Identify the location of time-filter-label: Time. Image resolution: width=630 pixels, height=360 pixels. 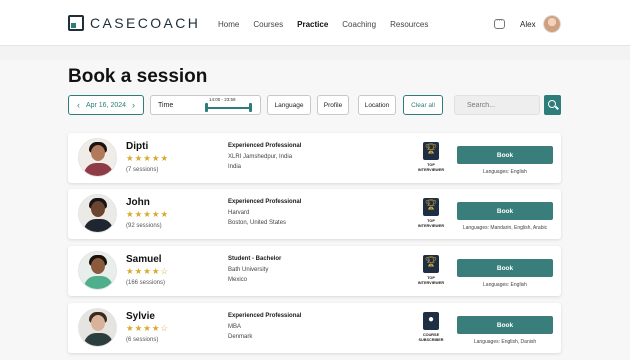
(166, 105).